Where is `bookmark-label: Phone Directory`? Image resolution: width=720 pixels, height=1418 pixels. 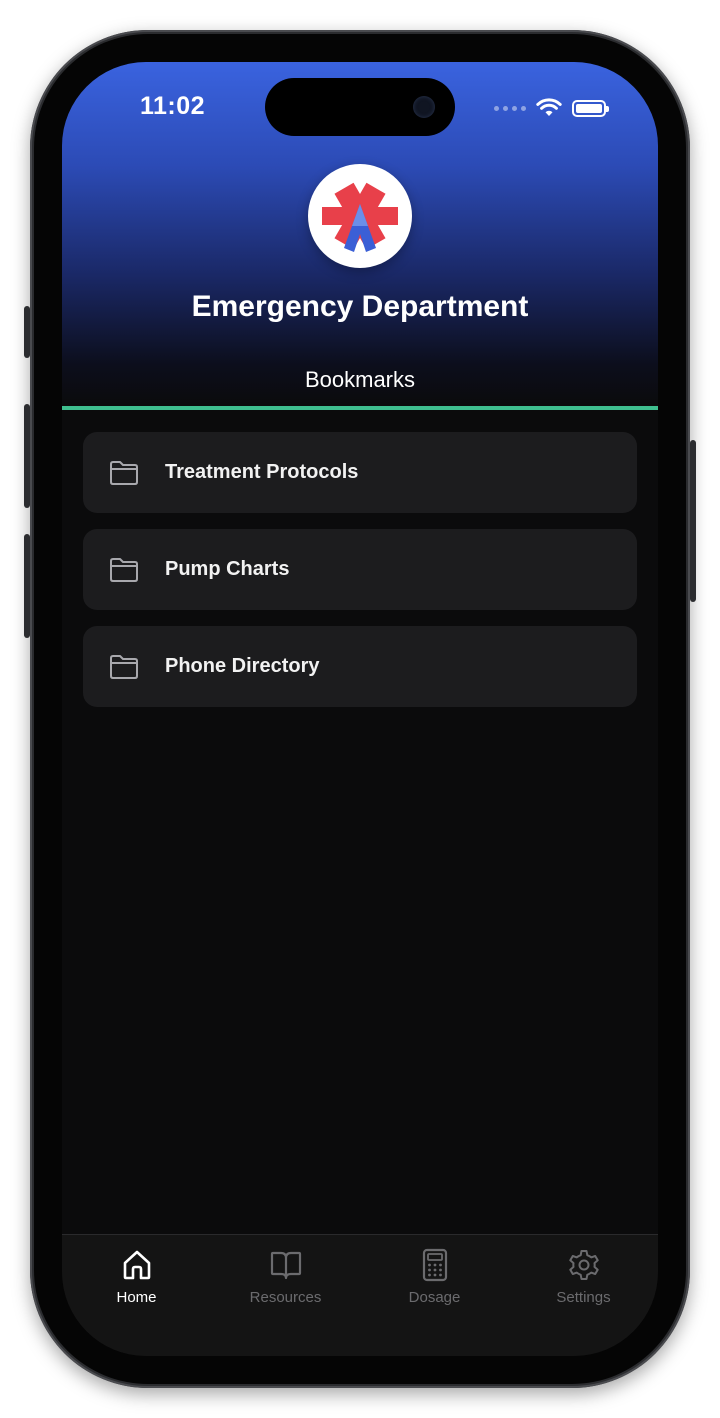
bookmark-label: Phone Directory is located at coordinates (242, 666).